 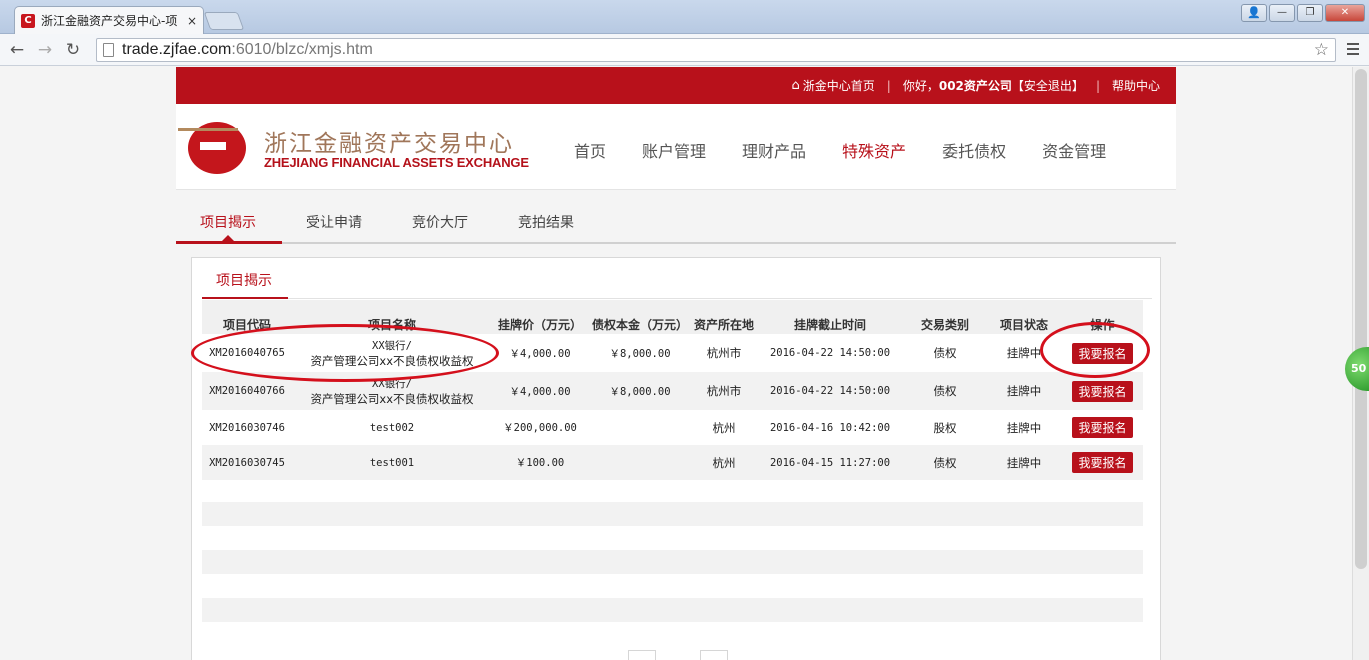 I want to click on panel-tab-title: 项目揭示, so click(x=244, y=280).